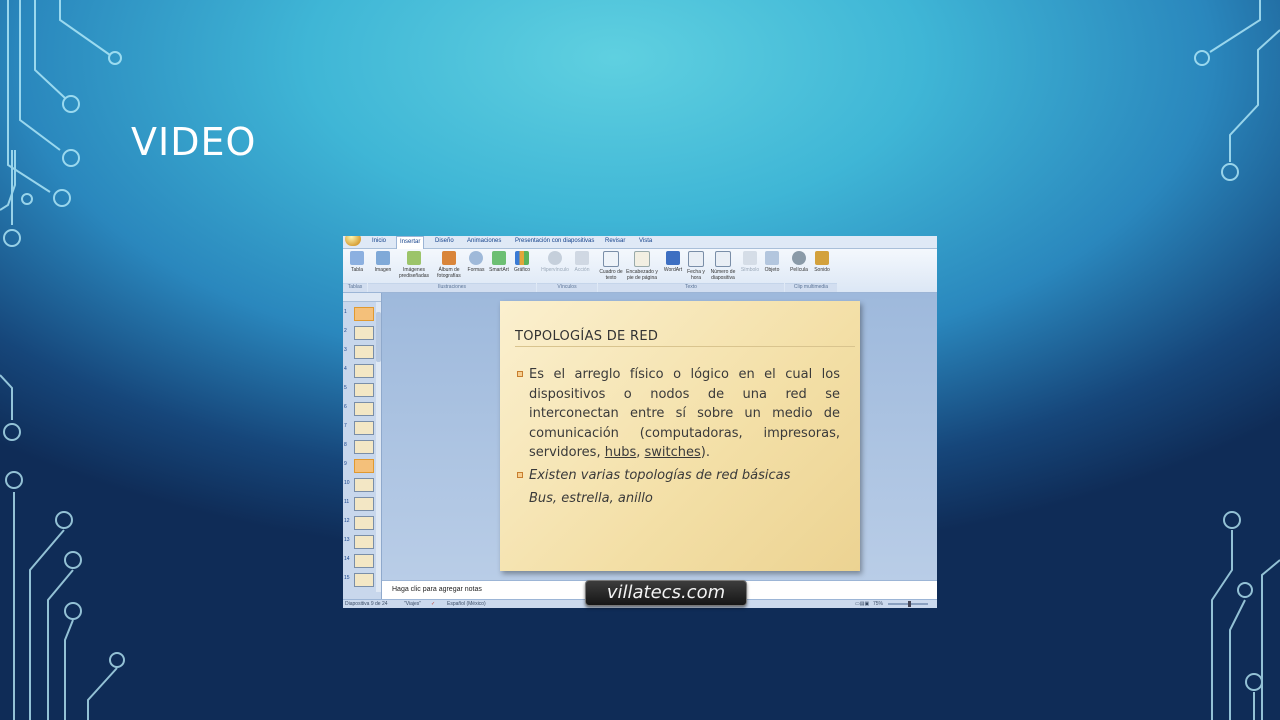 The height and width of the screenshot is (720, 1280). What do you see at coordinates (347, 483) in the screenshot?
I see `thumbnail-number: 10` at bounding box center [347, 483].